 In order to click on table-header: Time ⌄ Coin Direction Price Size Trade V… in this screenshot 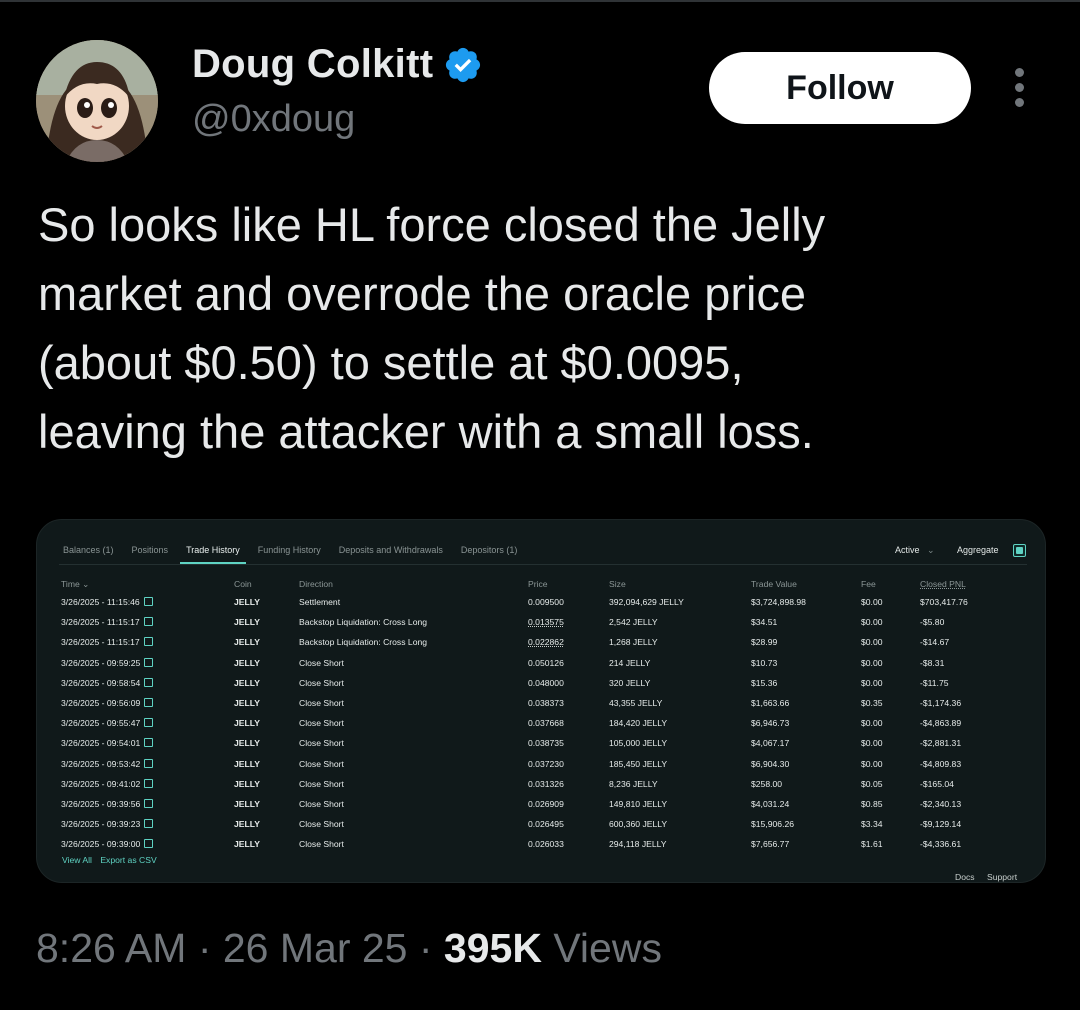, I will do `click(540, 584)`.